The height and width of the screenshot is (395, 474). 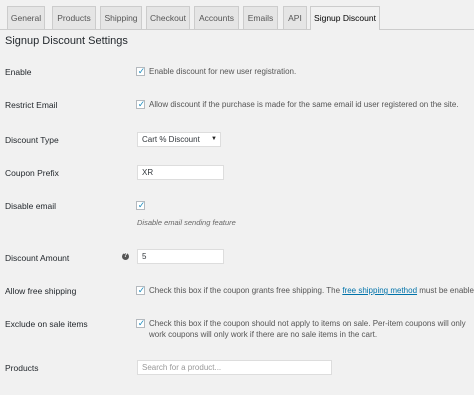 I want to click on enable-label: Enable, so click(x=18, y=72).